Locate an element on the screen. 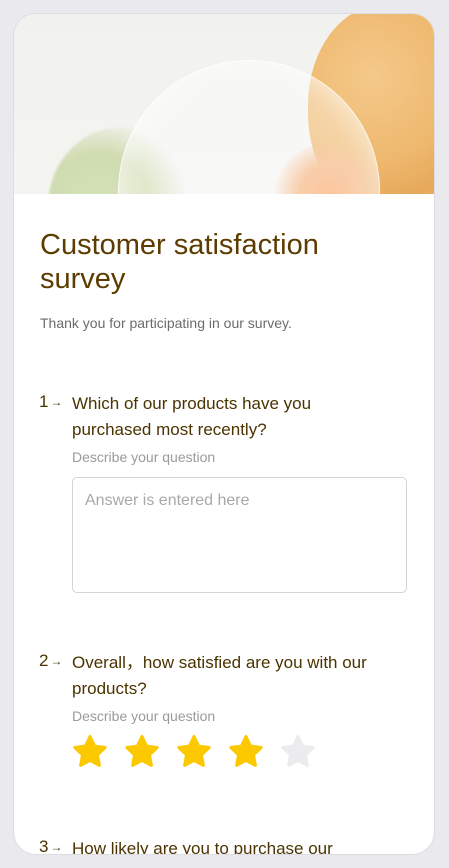  question-2-number: 2 → is located at coordinates (50, 661).